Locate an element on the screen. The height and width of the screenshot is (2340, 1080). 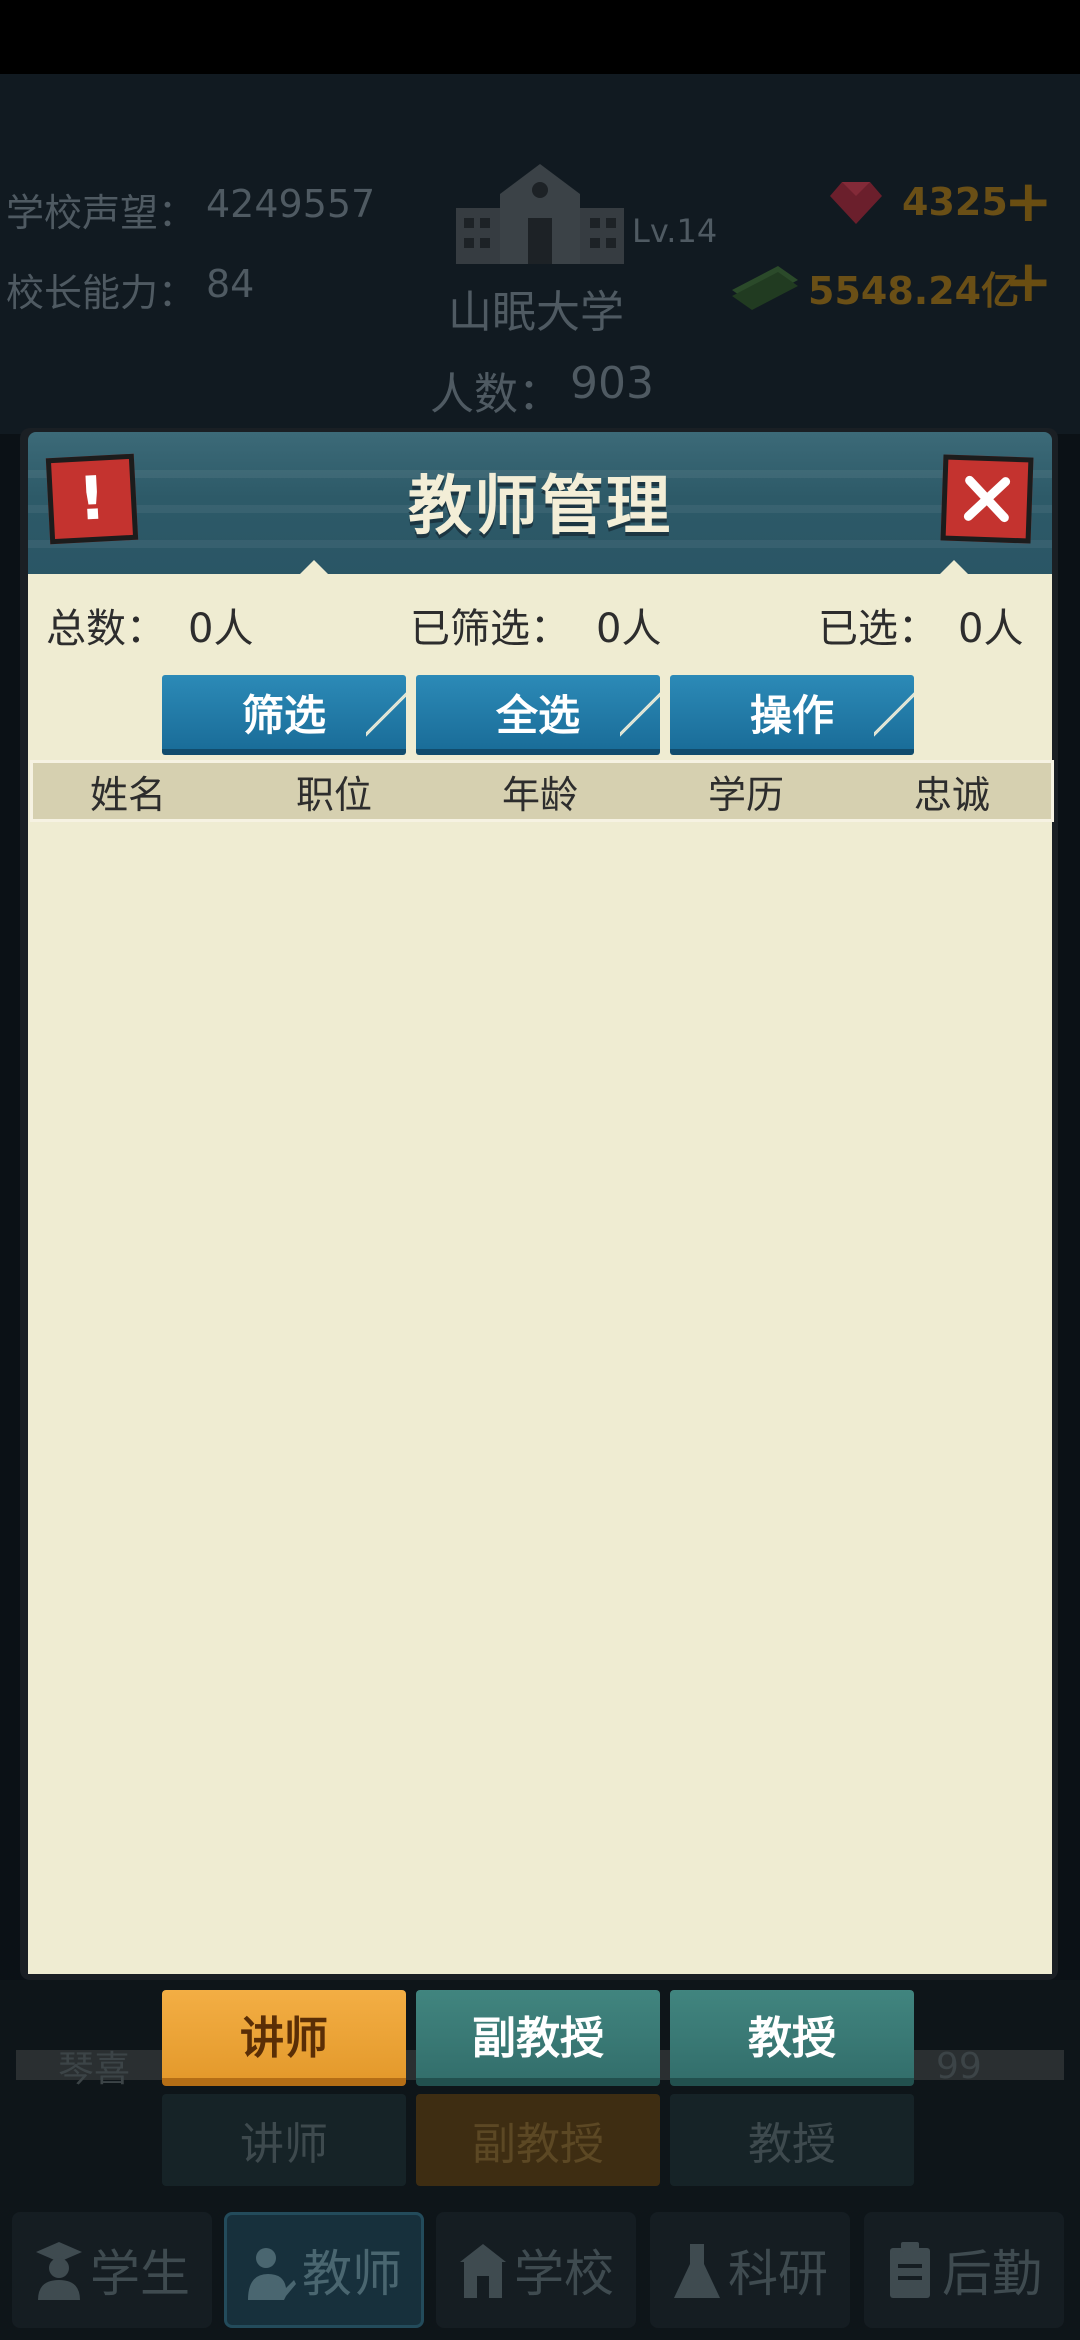
gem-count: 4325 is located at coordinates (955, 202).